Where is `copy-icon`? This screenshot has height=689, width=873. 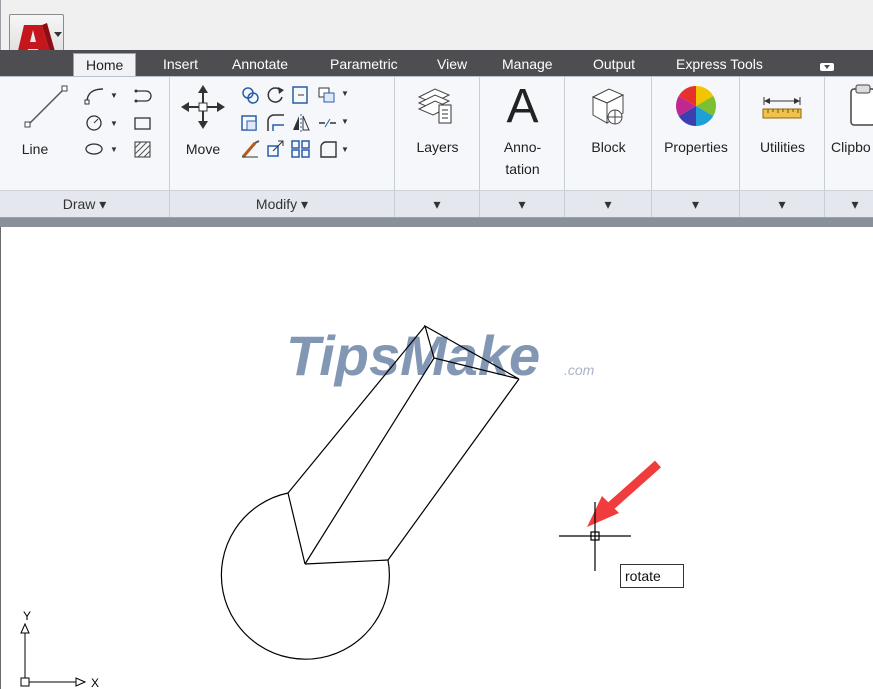
copy-icon is located at coordinates (251, 95).